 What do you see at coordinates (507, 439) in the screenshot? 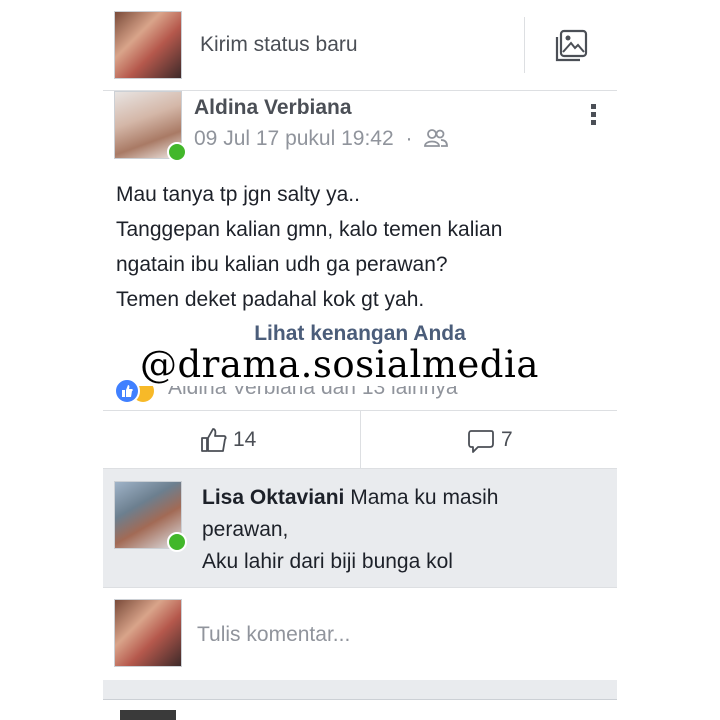
I see `comment-count: 7` at bounding box center [507, 439].